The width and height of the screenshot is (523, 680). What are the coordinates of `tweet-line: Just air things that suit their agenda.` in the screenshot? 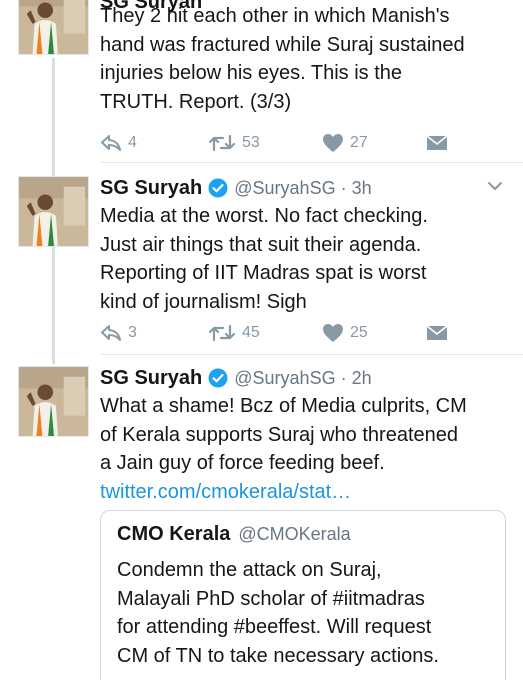 It's located at (261, 244).